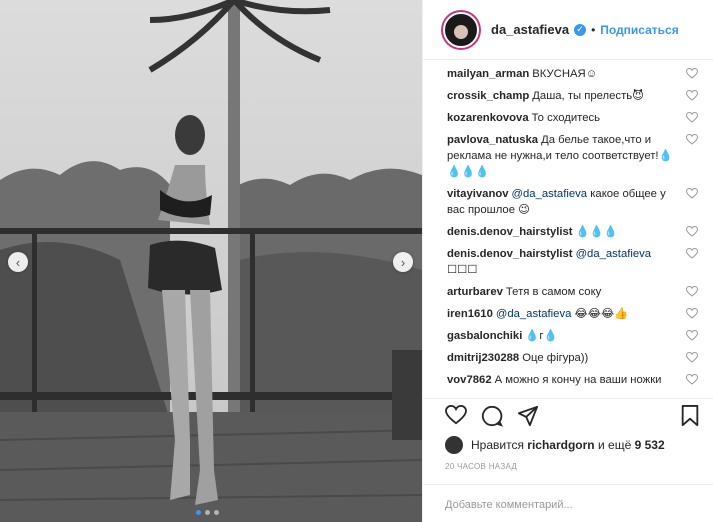  I want to click on comment-username: pavlova_natuska, so click(492, 140).